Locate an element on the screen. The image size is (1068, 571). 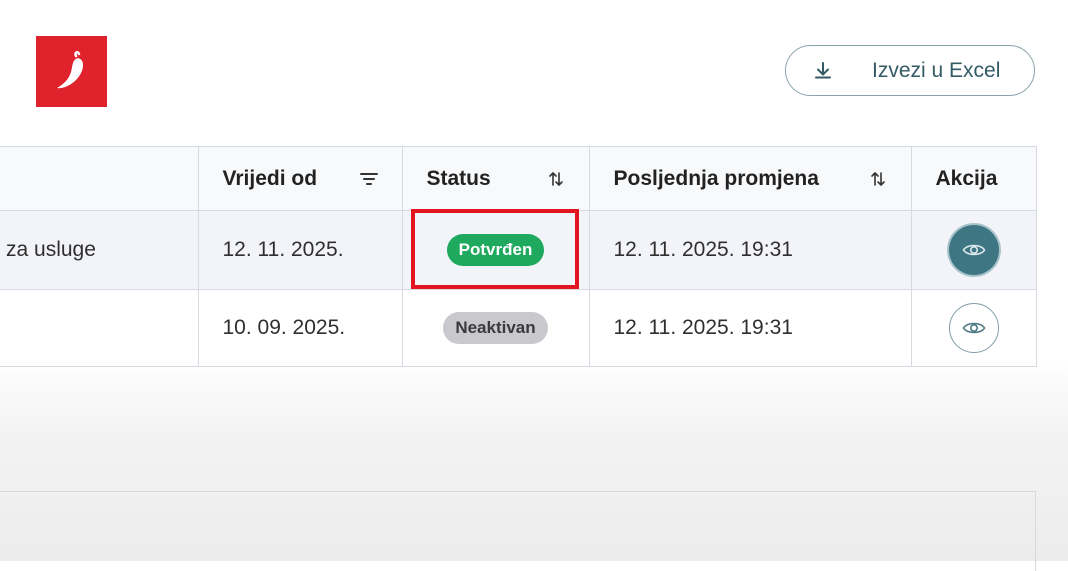
cell-status: Potvrđen is located at coordinates (495, 249).